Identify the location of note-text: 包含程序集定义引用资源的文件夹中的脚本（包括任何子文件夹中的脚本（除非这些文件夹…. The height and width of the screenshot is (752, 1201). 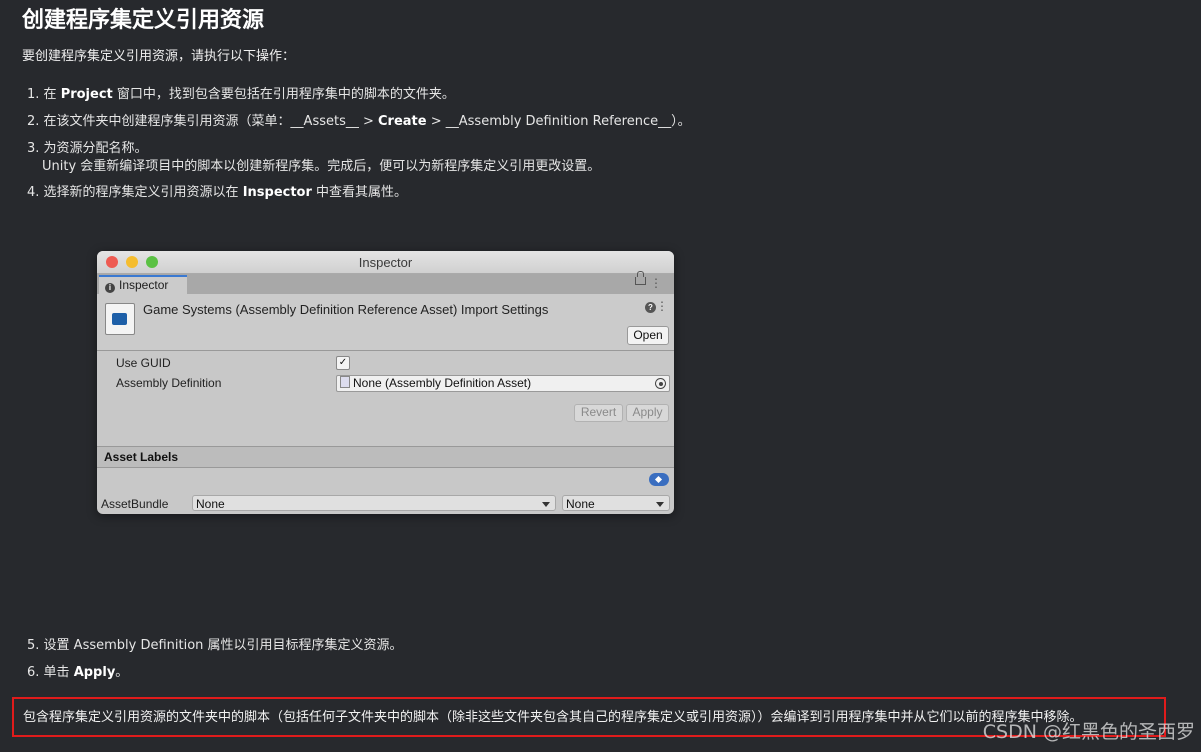
(553, 717).